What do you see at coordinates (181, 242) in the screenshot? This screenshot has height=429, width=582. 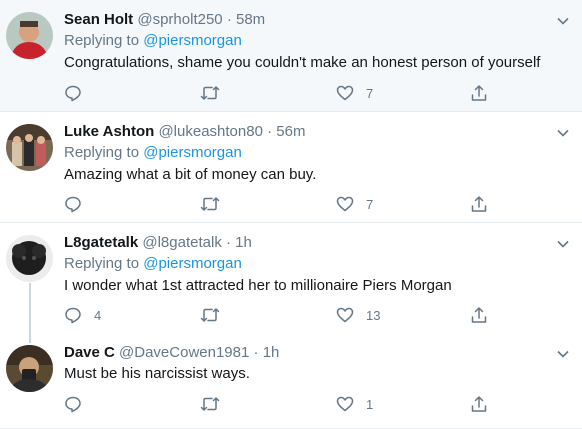 I see `user-handle: @l8gatetalk` at bounding box center [181, 242].